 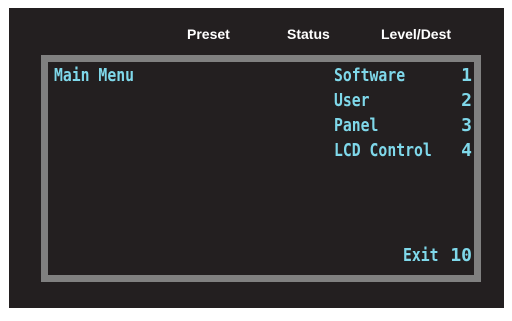 What do you see at coordinates (462, 126) in the screenshot?
I see `menu-item-panel-number: 3` at bounding box center [462, 126].